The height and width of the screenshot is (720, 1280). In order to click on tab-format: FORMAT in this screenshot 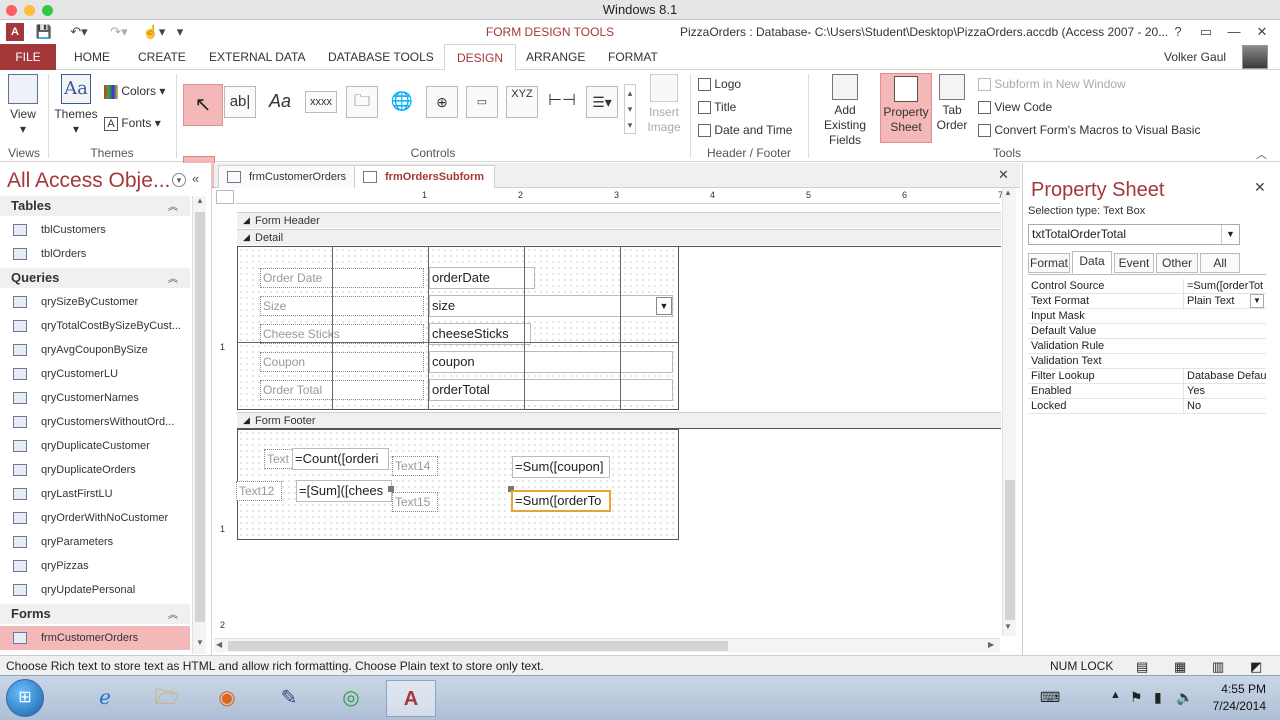, I will do `click(633, 57)`.